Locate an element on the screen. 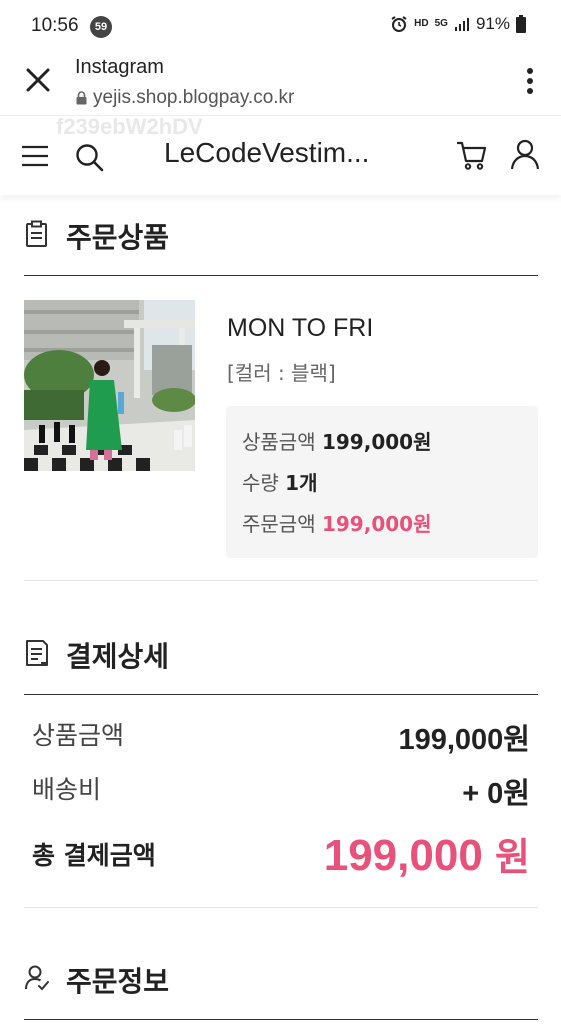 The height and width of the screenshot is (1024, 561). product-price-label: 상품금액 is located at coordinates (279, 442).